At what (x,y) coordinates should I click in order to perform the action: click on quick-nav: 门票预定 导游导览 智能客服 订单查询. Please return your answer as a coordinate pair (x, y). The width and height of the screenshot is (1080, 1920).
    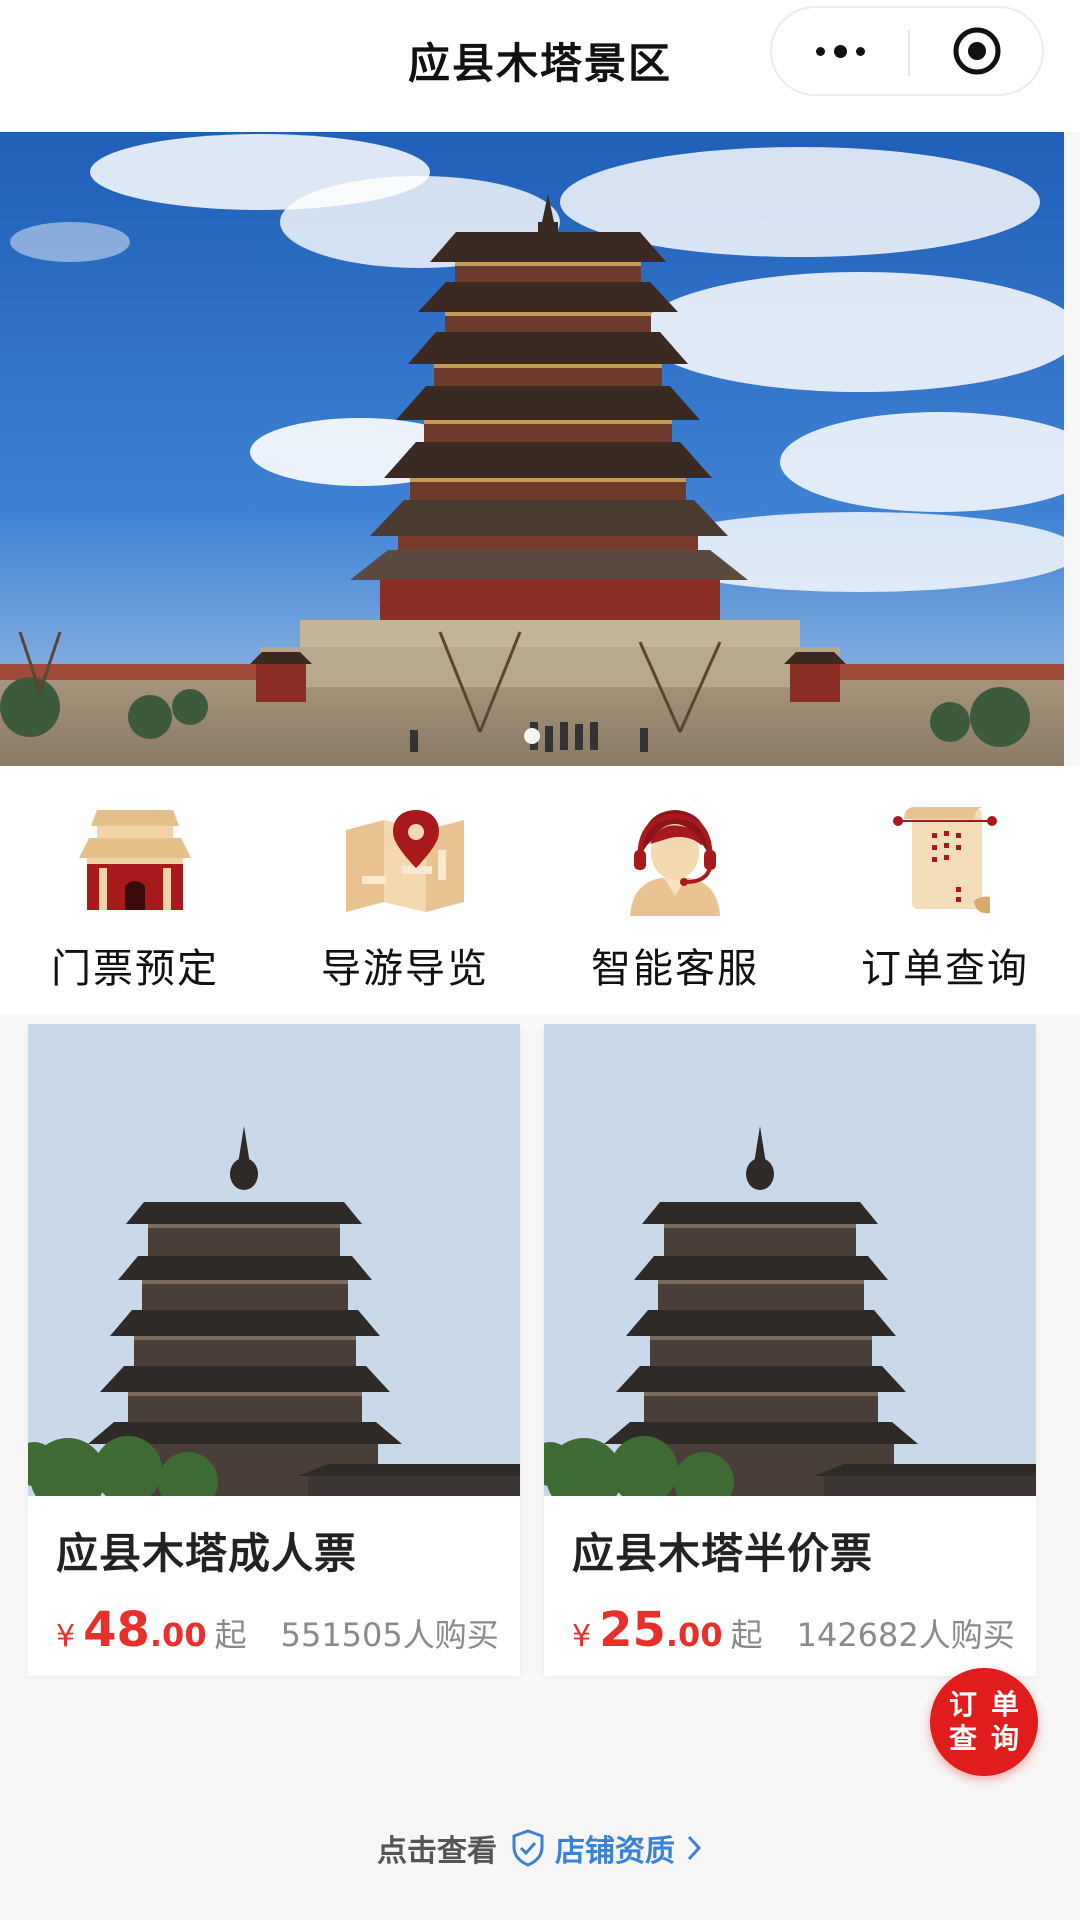
    Looking at the image, I should click on (540, 890).